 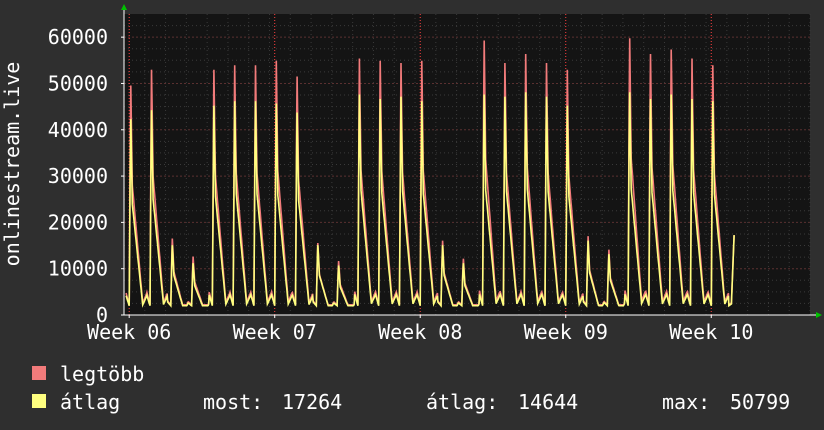 What do you see at coordinates (566, 332) in the screenshot?
I see `x-tick-label: Week 09` at bounding box center [566, 332].